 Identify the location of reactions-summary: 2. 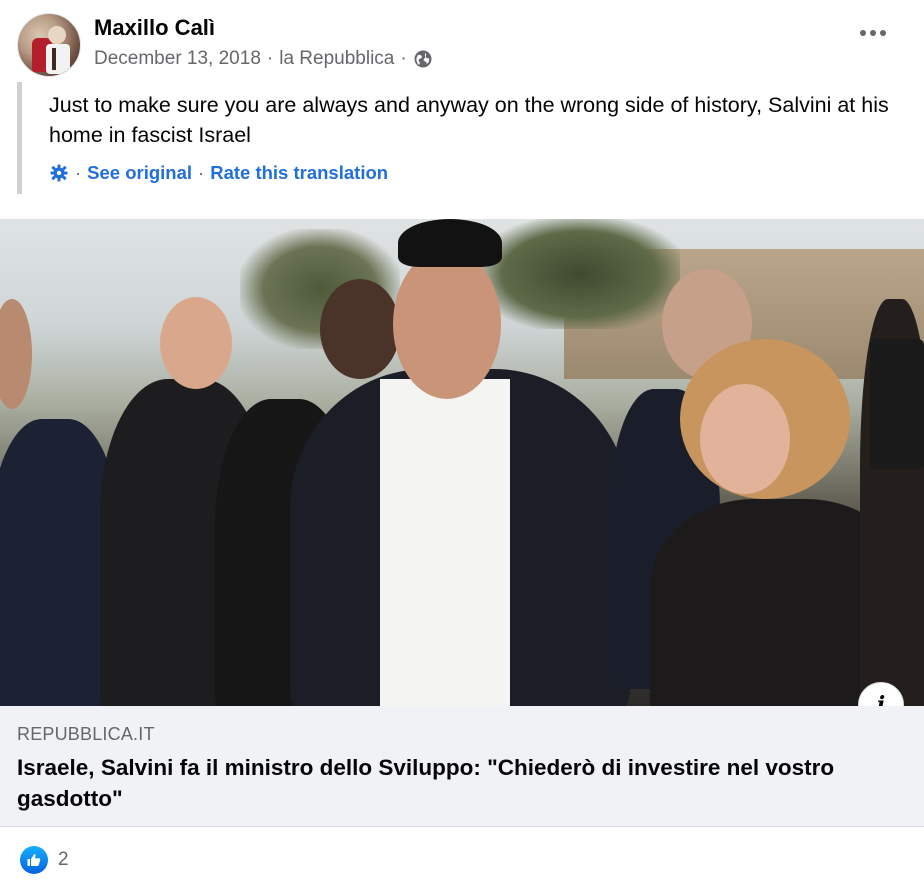
(44, 860).